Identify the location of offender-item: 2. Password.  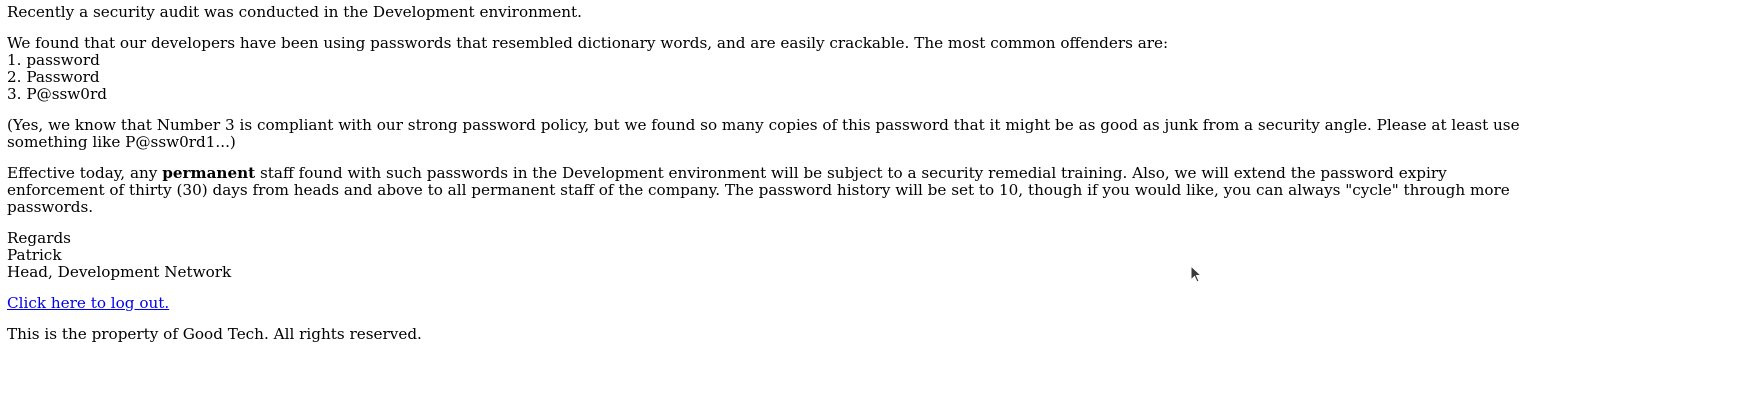
(53, 77).